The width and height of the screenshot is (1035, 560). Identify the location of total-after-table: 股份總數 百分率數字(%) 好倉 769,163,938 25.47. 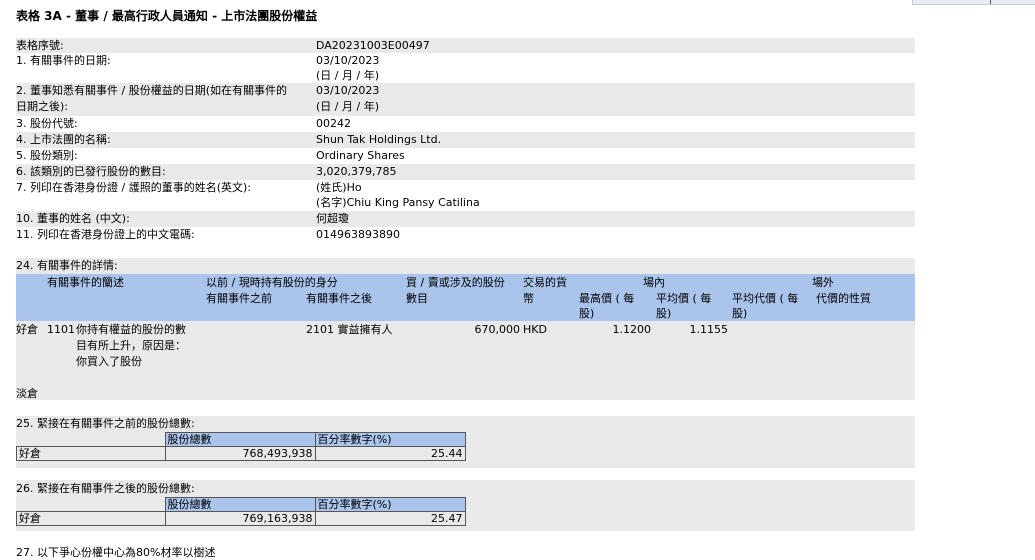
(241, 511).